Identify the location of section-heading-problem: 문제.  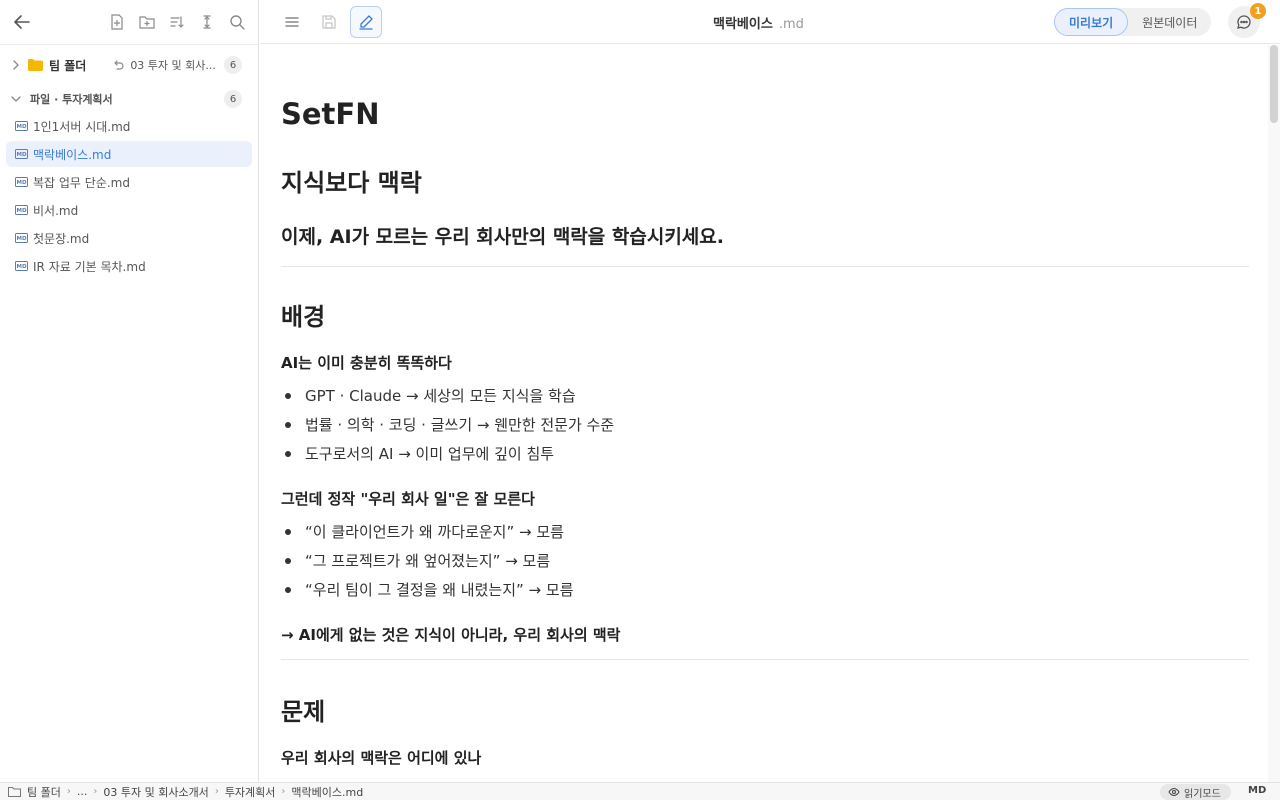
(303, 712).